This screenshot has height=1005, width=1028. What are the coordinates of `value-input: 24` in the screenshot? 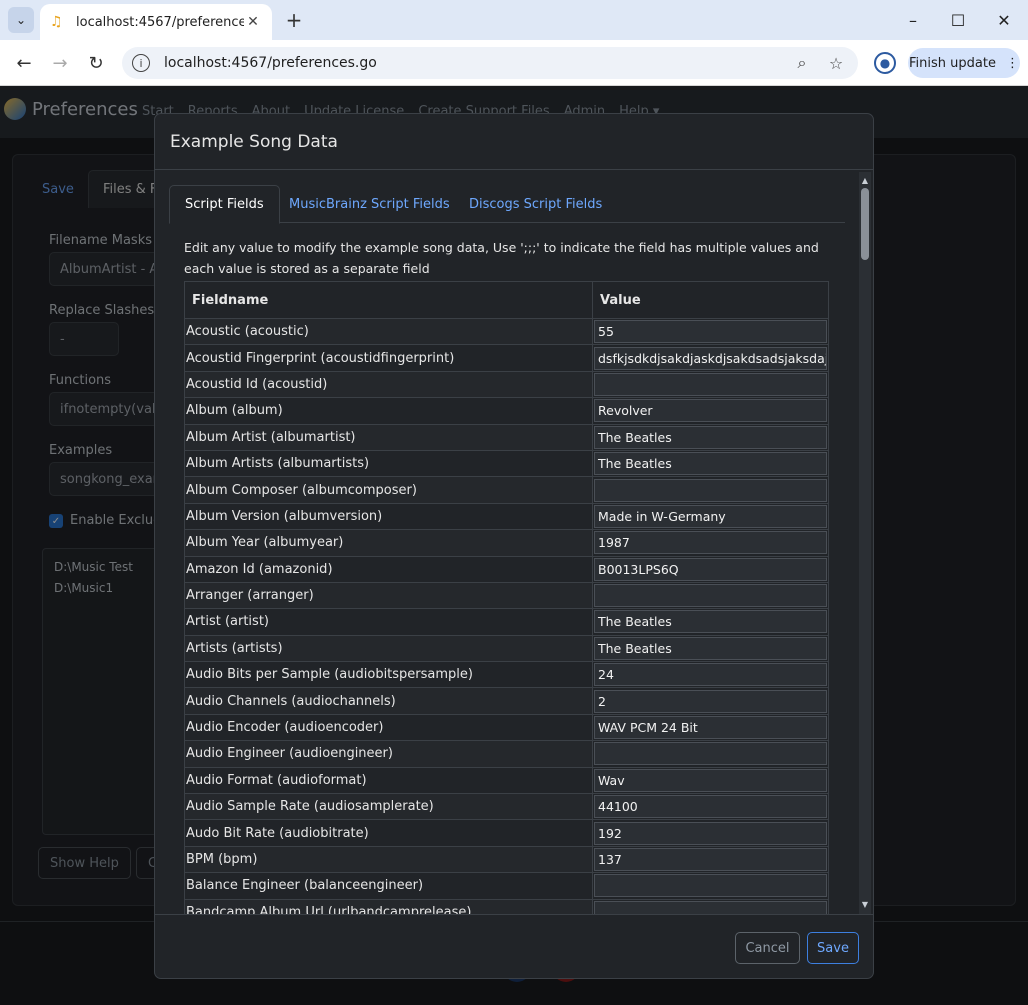 It's located at (710, 675).